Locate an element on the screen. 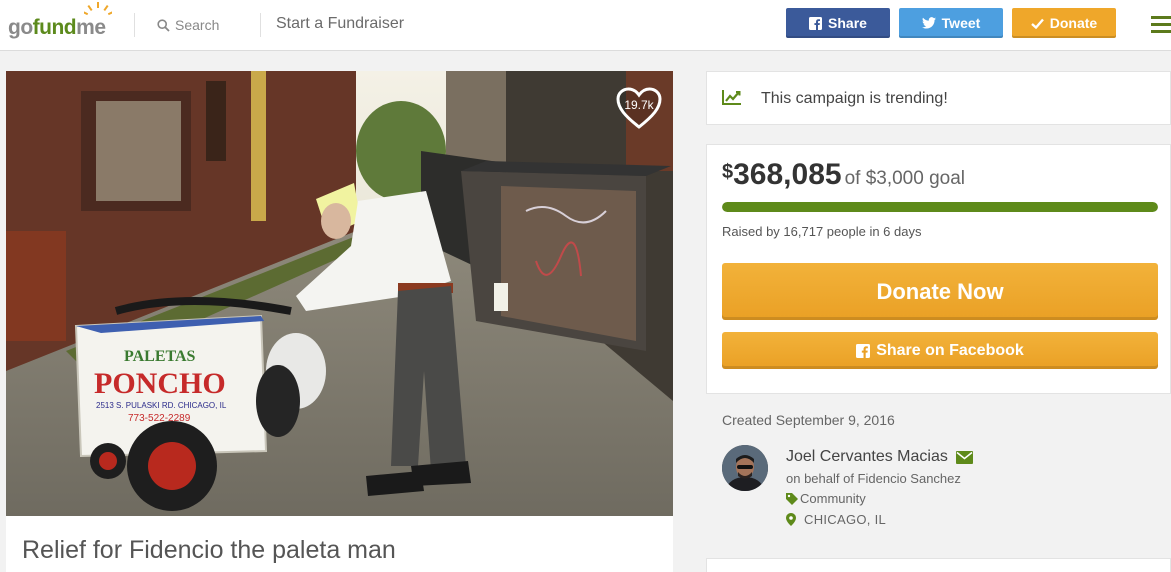 The height and width of the screenshot is (572, 1171). organizer-photo is located at coordinates (745, 468).